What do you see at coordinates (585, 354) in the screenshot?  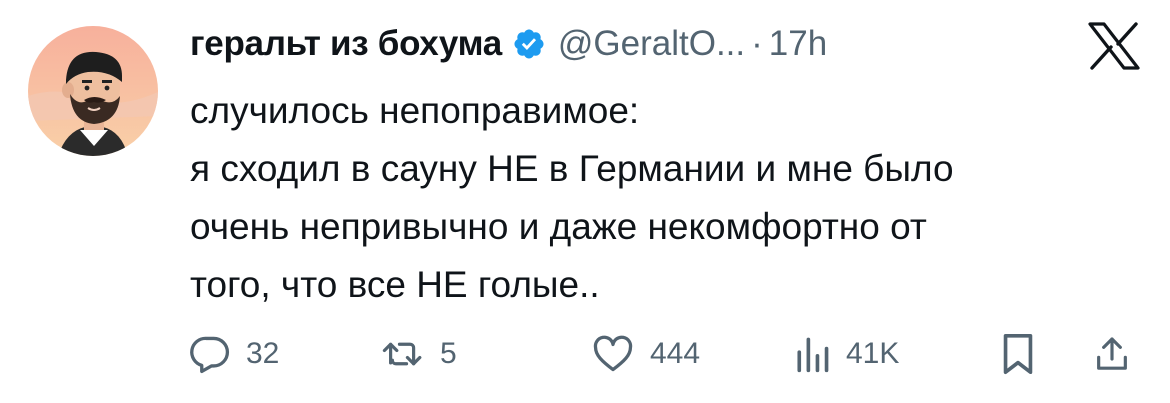 I see `action-bar: 32 5 444 41K` at bounding box center [585, 354].